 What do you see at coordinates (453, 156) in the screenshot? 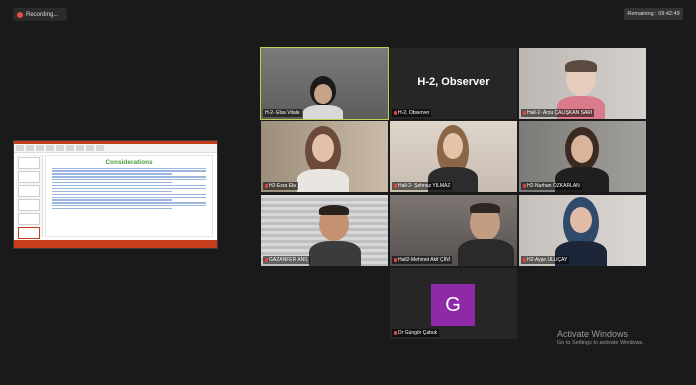
I see `participant-tile: Hall-2- Şehnaz YILMAZ` at bounding box center [453, 156].